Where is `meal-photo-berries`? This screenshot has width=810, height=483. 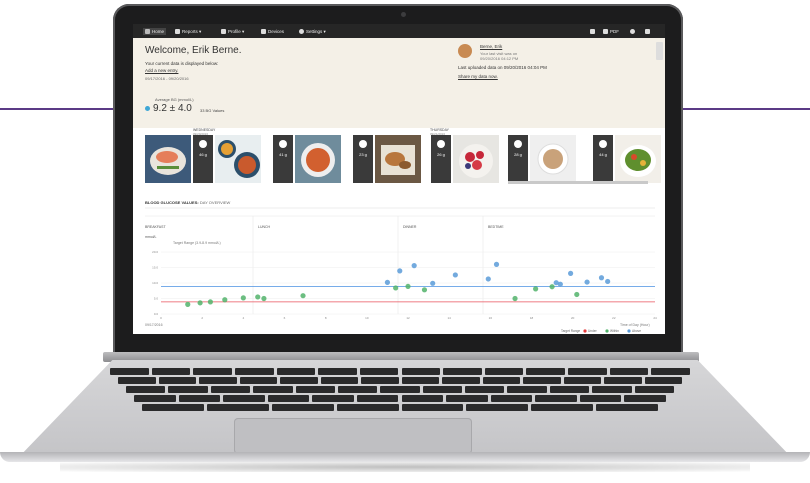
meal-photo-berries is located at coordinates (476, 159).